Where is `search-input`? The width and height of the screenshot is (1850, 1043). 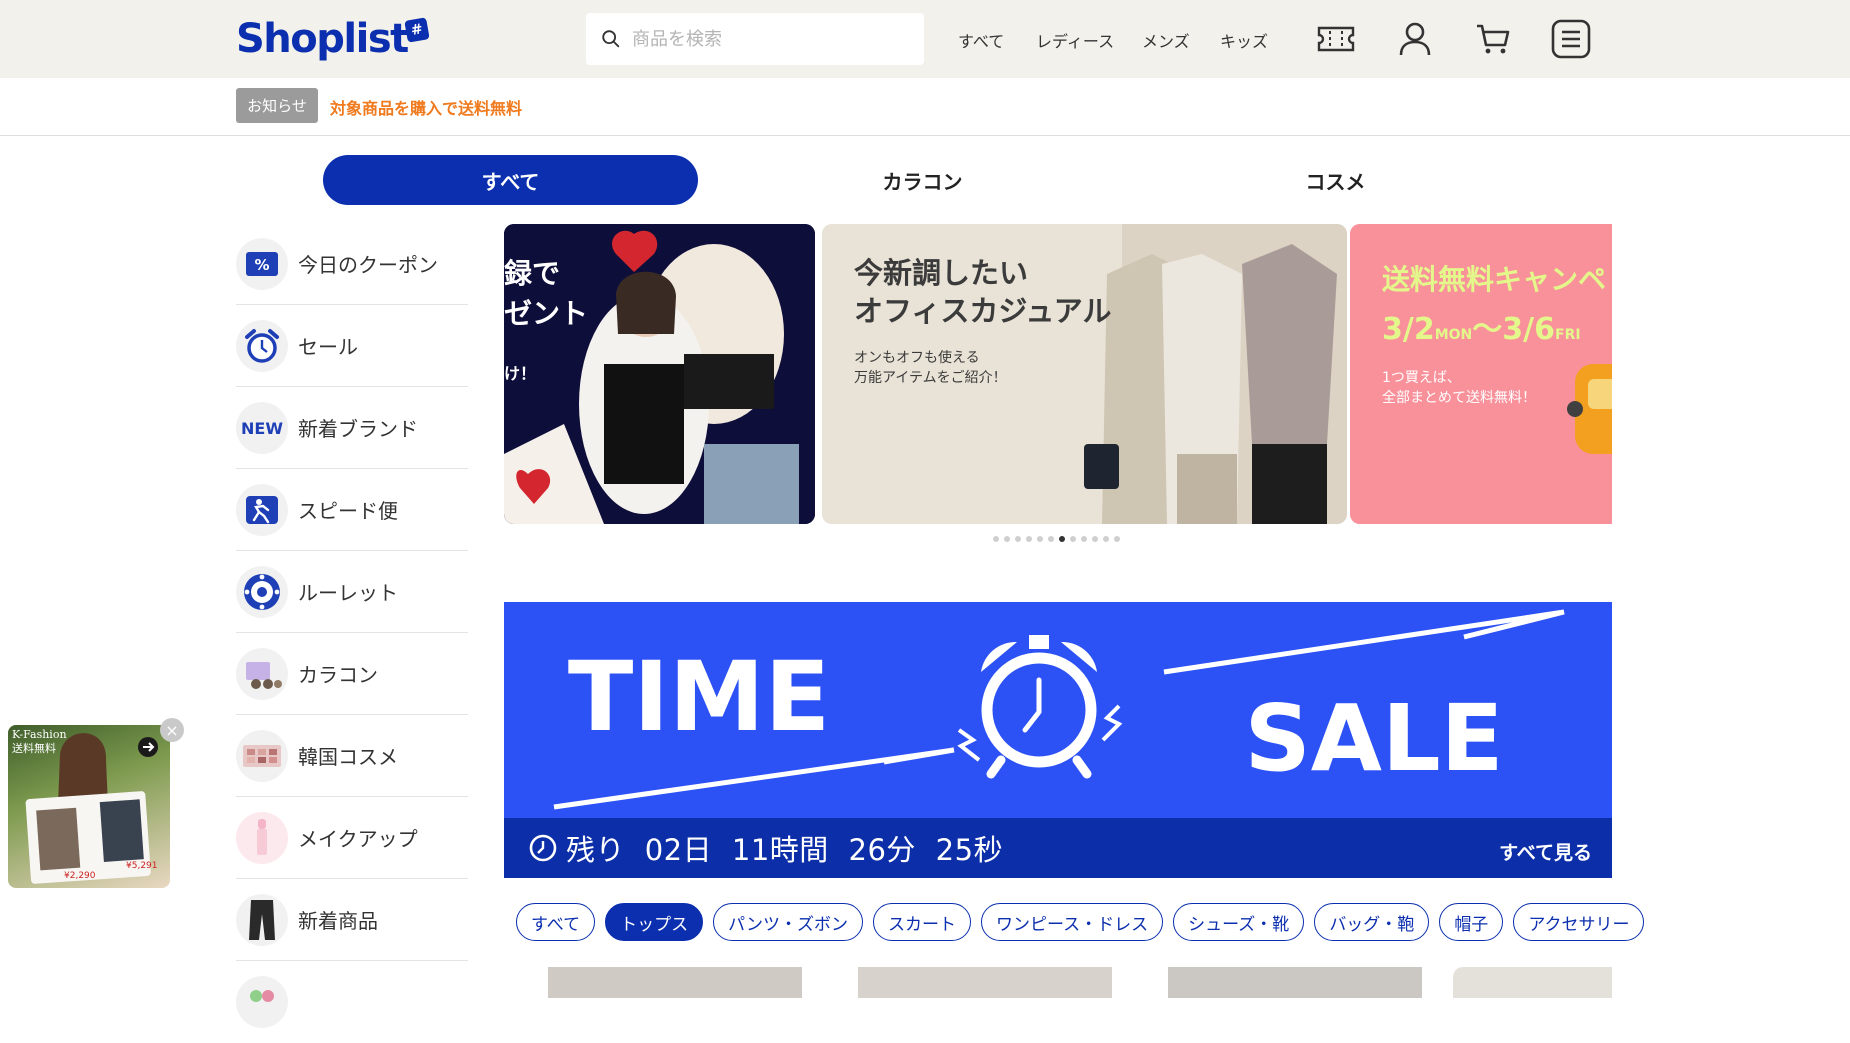
search-input is located at coordinates (772, 39).